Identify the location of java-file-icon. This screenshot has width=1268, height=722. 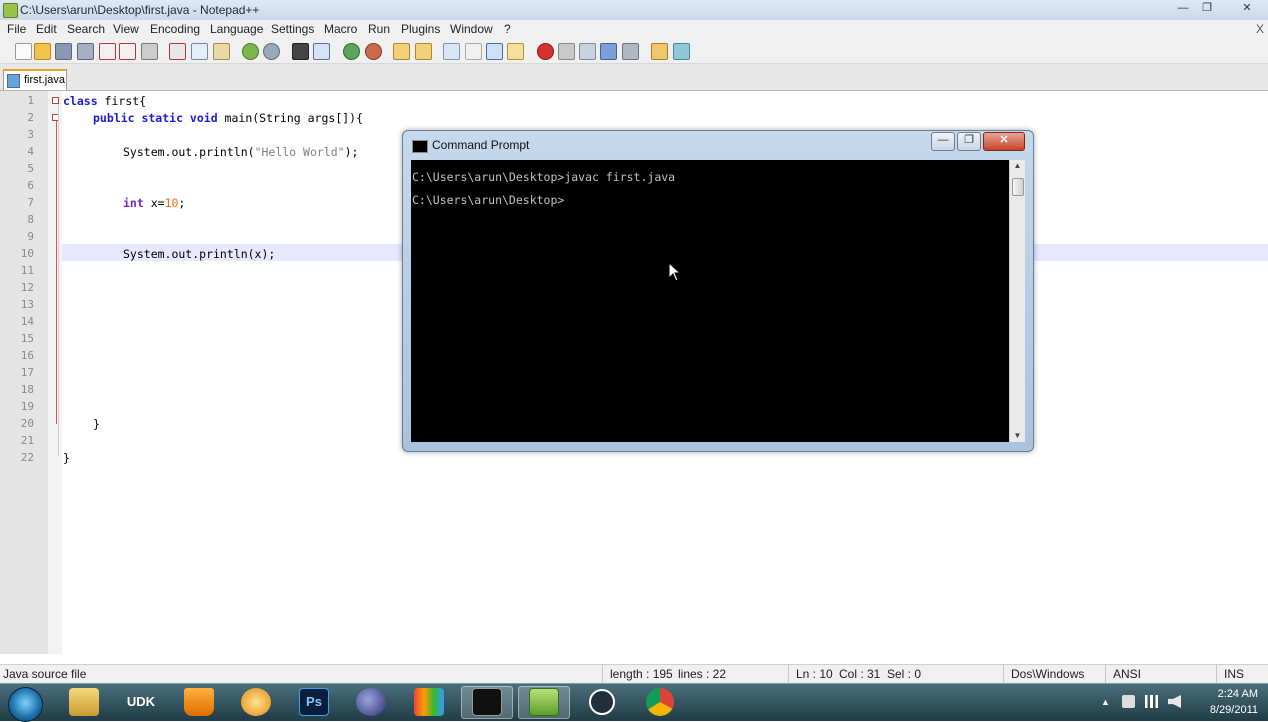
(13, 81).